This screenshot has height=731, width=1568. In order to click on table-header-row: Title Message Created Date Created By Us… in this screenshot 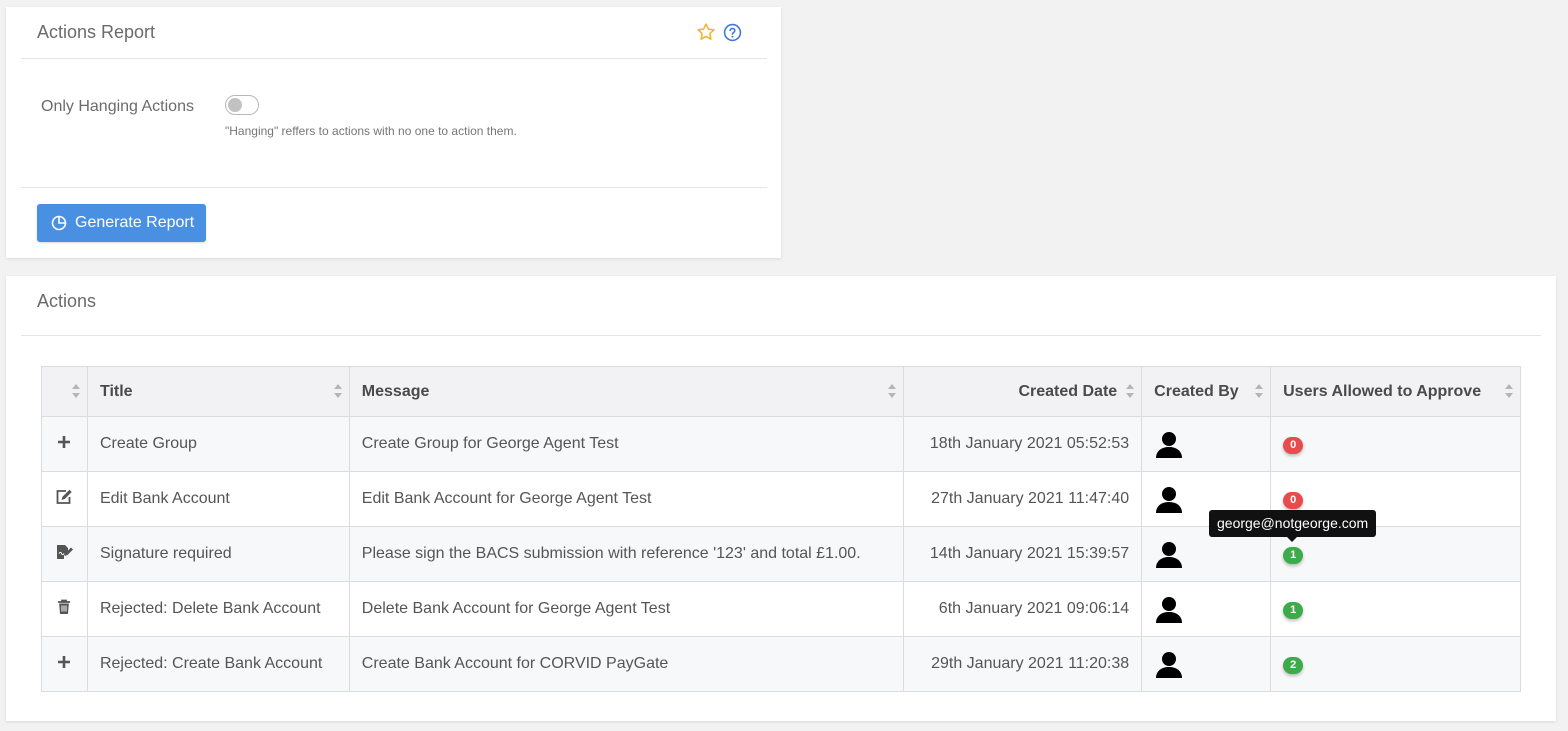, I will do `click(781, 391)`.